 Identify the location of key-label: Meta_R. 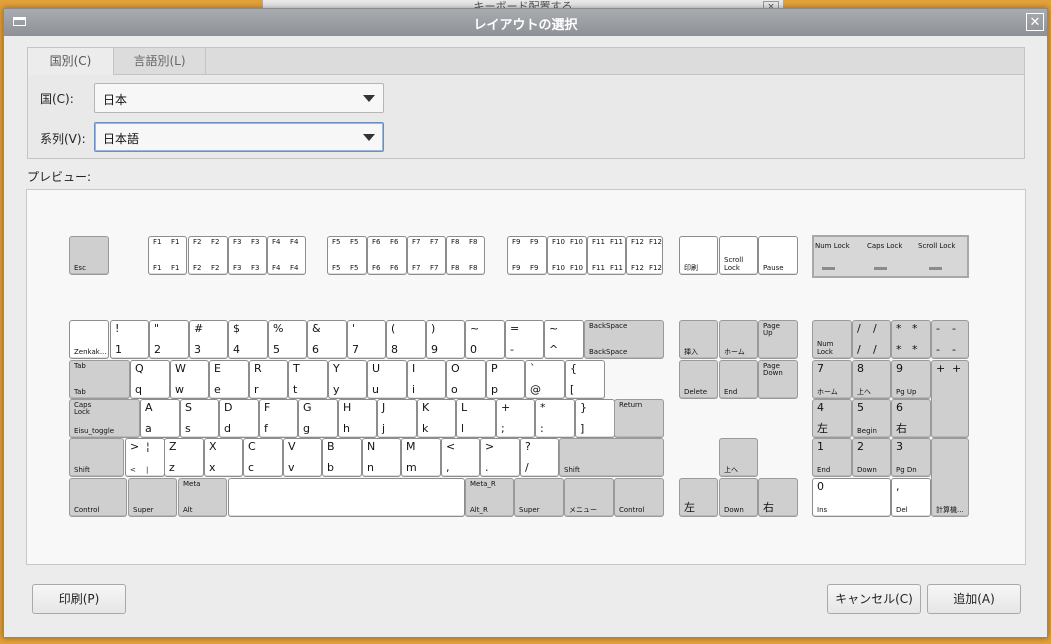
(483, 484).